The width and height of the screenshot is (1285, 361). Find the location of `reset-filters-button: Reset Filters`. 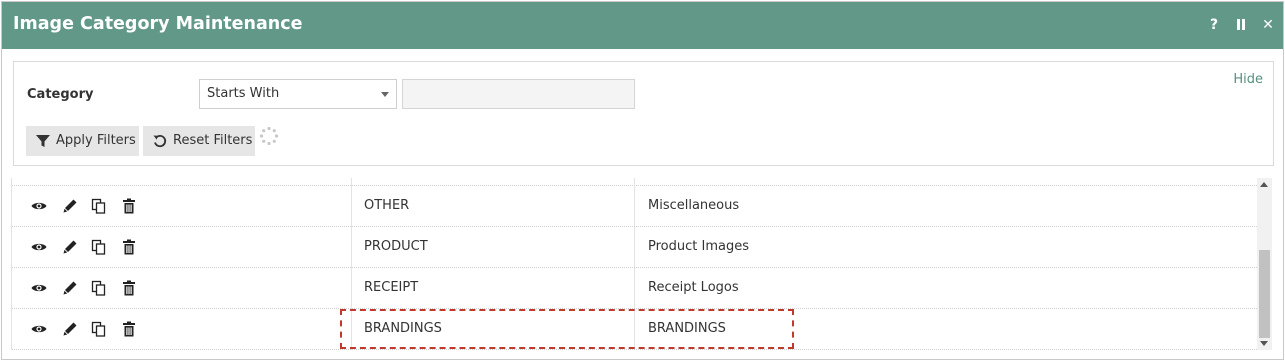

reset-filters-button: Reset Filters is located at coordinates (199, 141).